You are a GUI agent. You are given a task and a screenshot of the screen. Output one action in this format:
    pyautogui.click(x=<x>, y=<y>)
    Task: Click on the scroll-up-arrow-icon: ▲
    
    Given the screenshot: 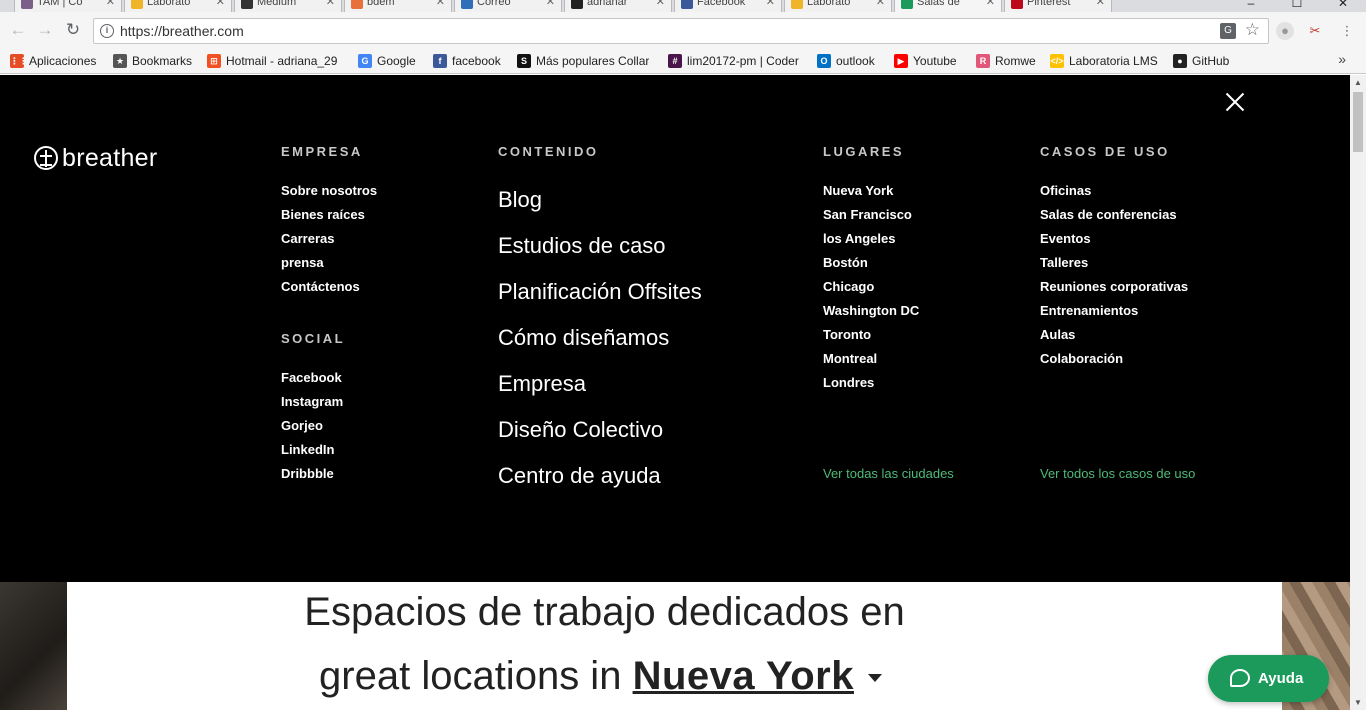 What is the action you would take?
    pyautogui.click(x=1358, y=82)
    